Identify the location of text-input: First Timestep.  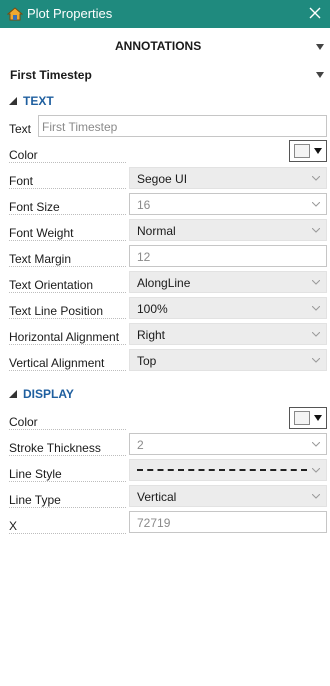
(182, 126).